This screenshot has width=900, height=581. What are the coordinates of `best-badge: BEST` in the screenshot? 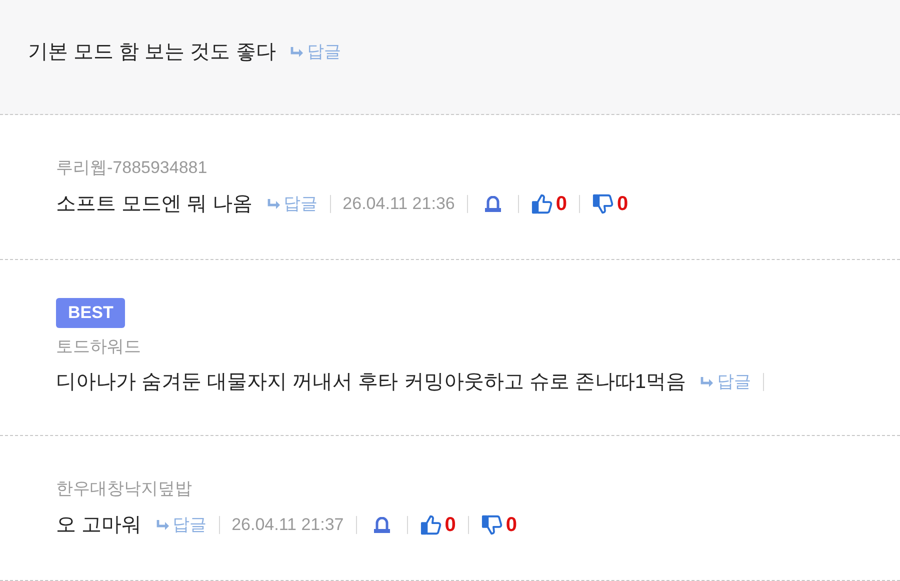 It's located at (91, 313).